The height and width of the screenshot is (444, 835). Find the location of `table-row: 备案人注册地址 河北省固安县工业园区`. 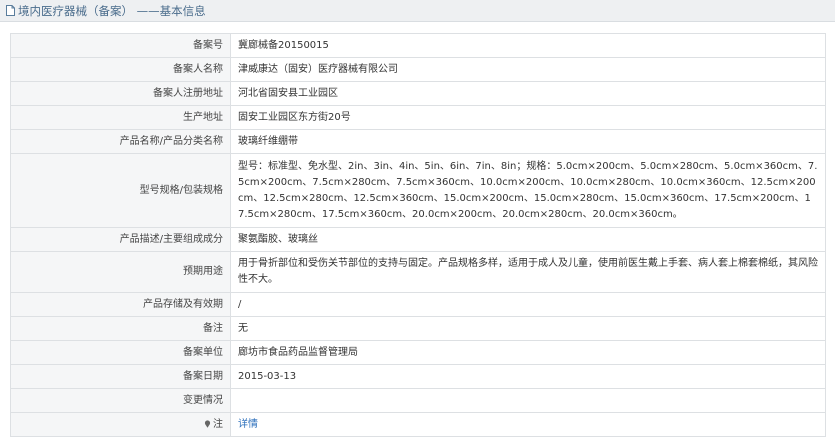

table-row: 备案人注册地址 河北省固安县工业园区 is located at coordinates (418, 93).